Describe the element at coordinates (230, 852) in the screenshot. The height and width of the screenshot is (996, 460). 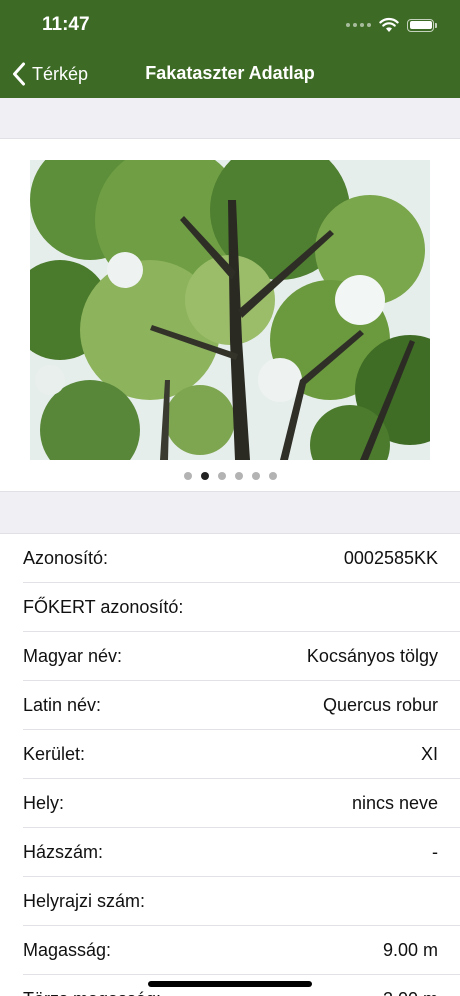
I see `detail-row: Házszám: -` at that location.